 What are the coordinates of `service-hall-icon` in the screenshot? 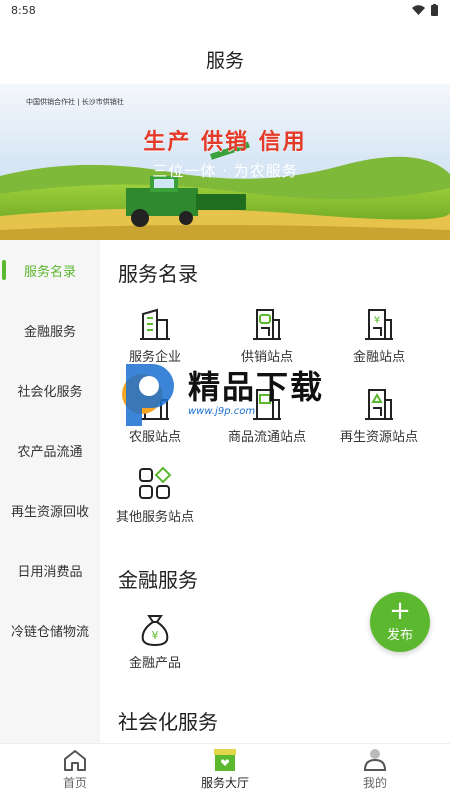 It's located at (225, 760).